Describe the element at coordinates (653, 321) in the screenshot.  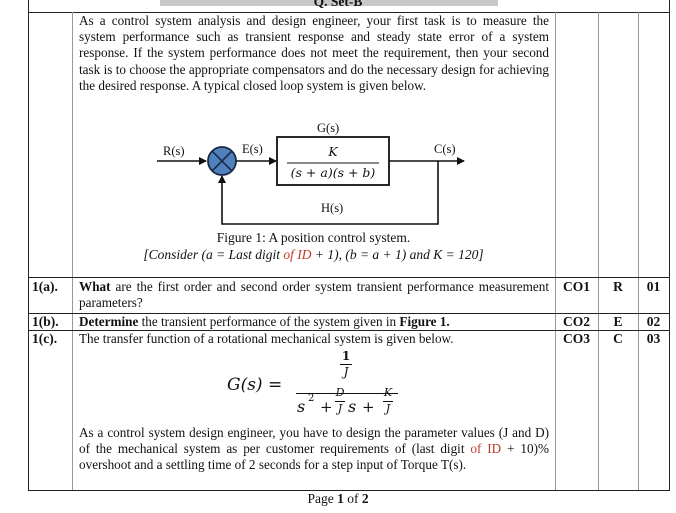
I see `marks-1b: 02` at that location.